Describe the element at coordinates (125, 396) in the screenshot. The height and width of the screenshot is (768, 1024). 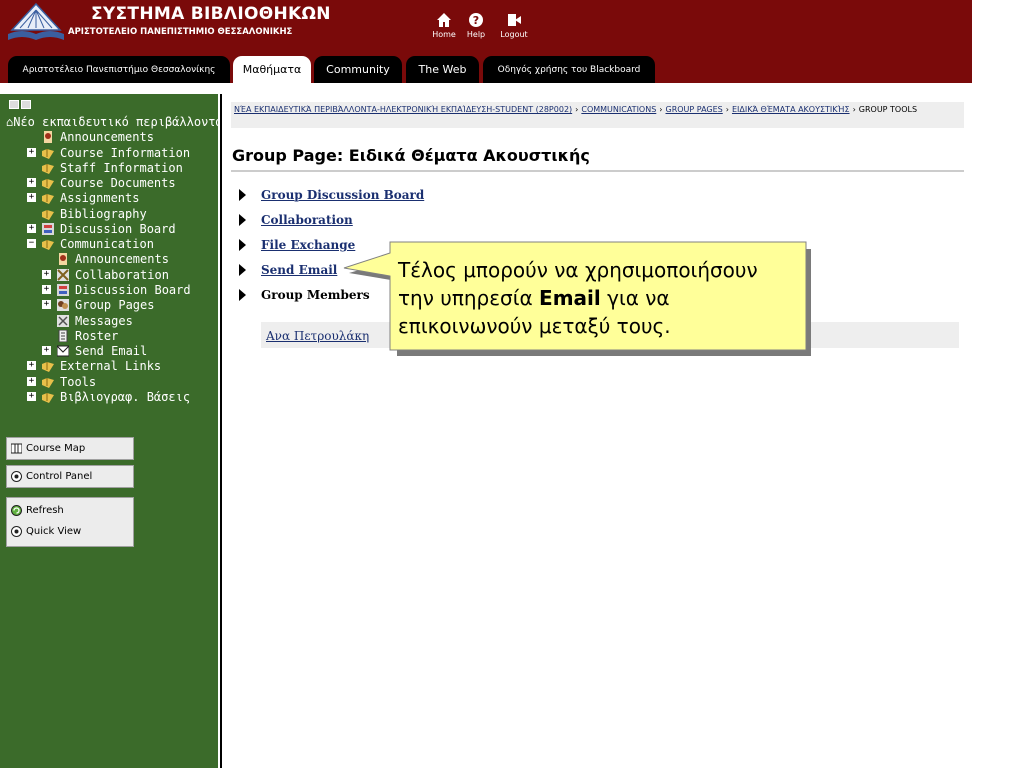
I see `sidebar-item-label: Βιβλιογραφ. Βάσεις` at that location.